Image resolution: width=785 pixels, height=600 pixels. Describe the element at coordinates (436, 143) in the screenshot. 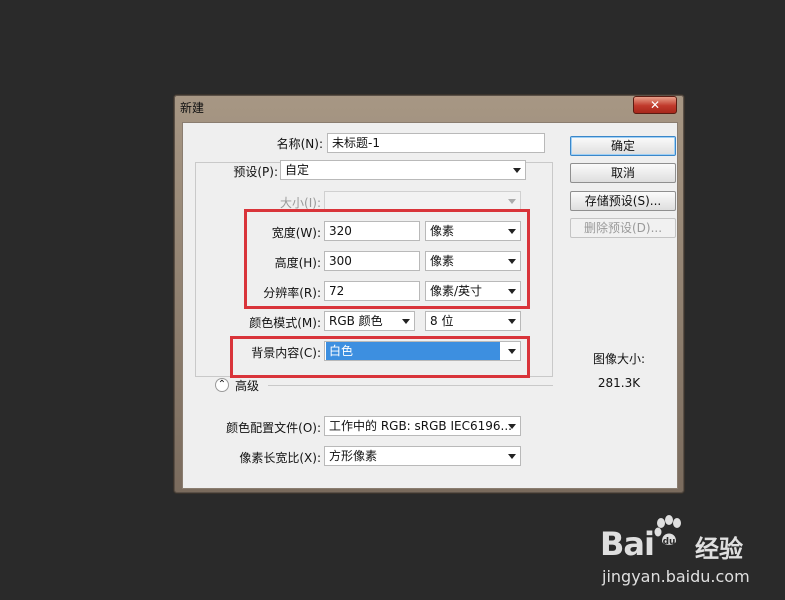

I see `name-input: 未标题-1` at that location.